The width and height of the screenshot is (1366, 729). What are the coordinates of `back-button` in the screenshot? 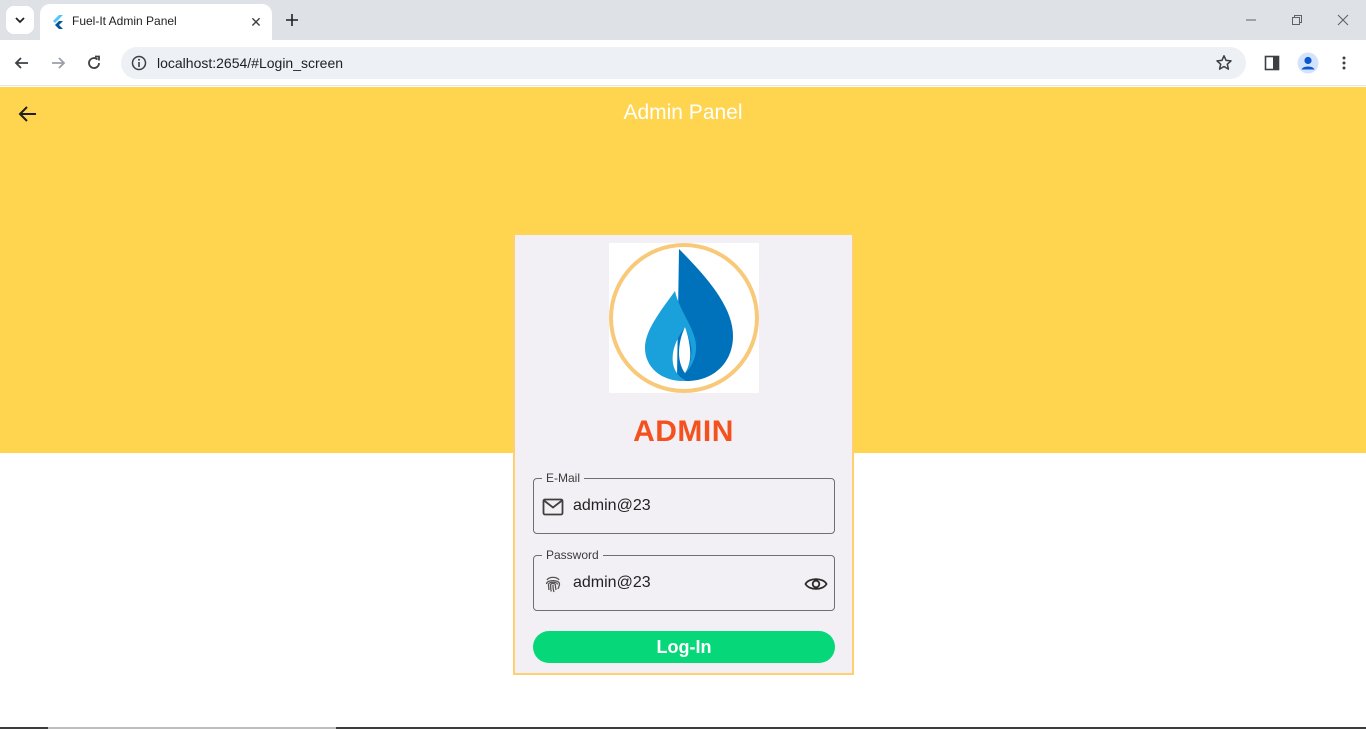 It's located at (22, 63).